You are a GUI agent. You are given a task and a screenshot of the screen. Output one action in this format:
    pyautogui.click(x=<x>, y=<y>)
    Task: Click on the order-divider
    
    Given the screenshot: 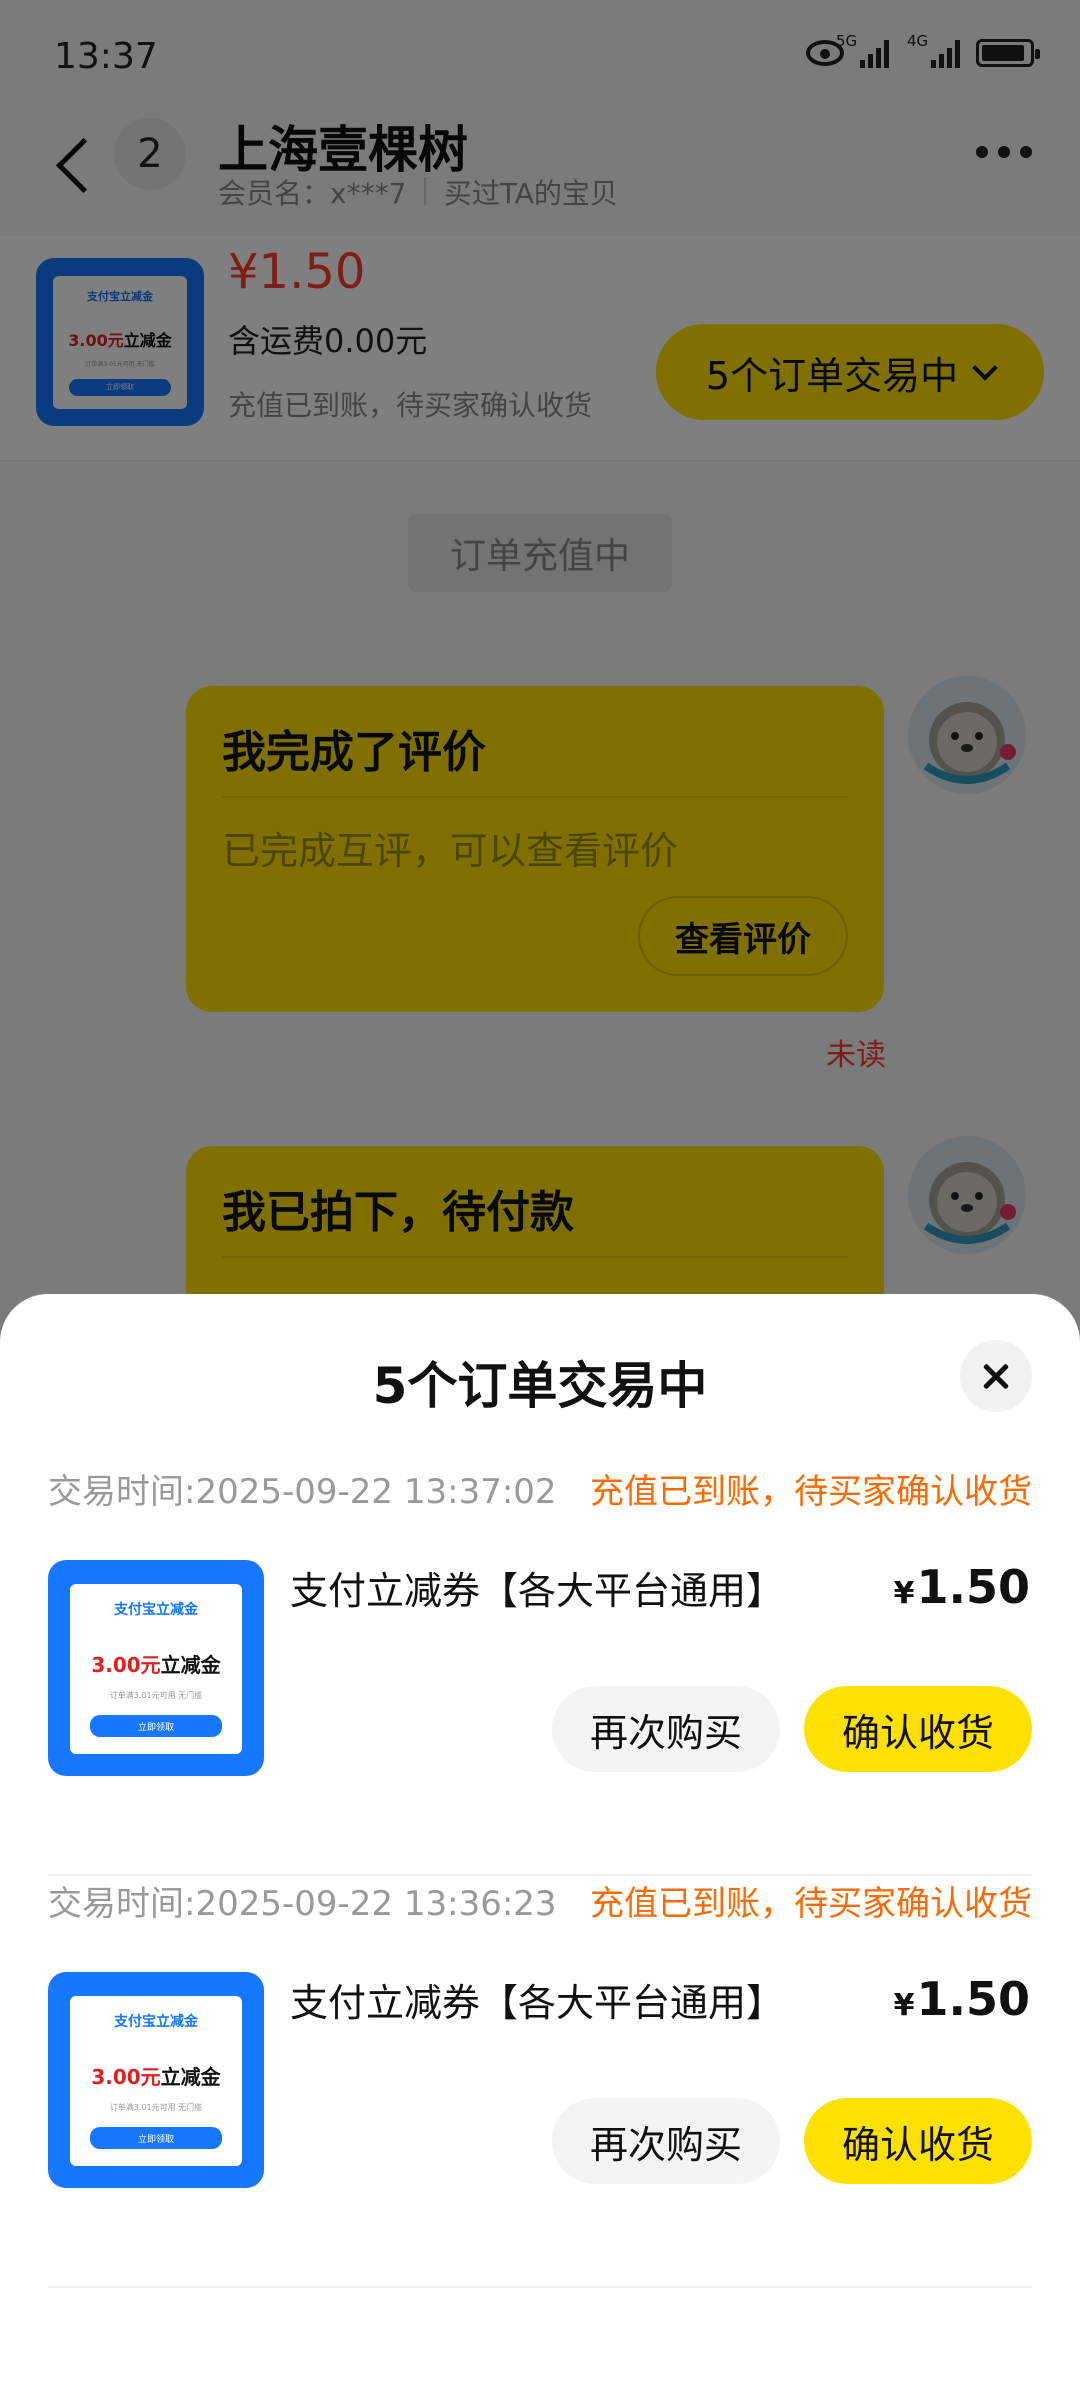 What is the action you would take?
    pyautogui.click(x=540, y=2287)
    